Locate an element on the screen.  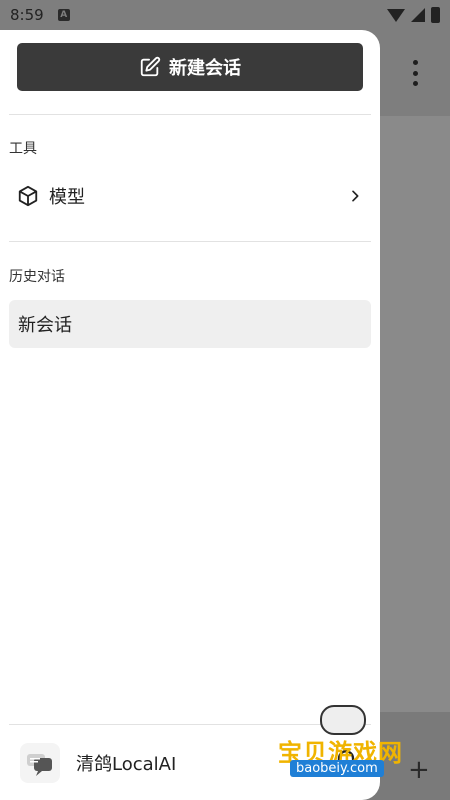
app-name: 清鸽LocalAI is located at coordinates (126, 764).